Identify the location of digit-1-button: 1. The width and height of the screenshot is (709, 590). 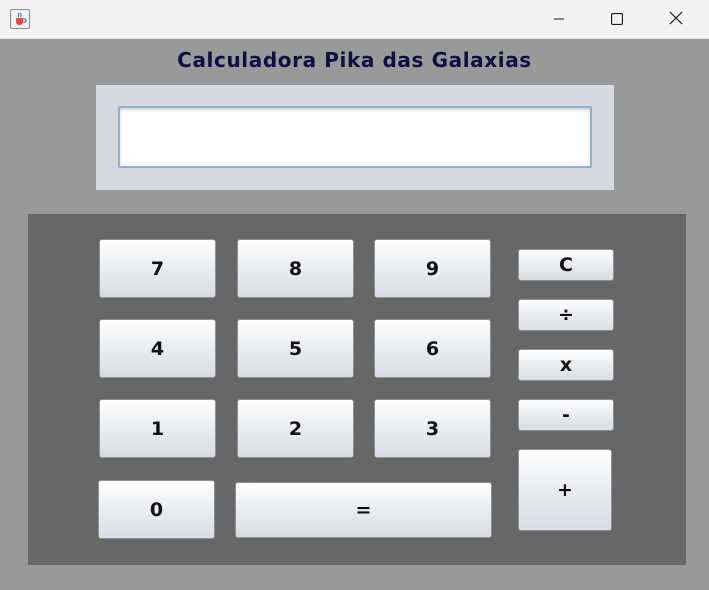
(157, 428).